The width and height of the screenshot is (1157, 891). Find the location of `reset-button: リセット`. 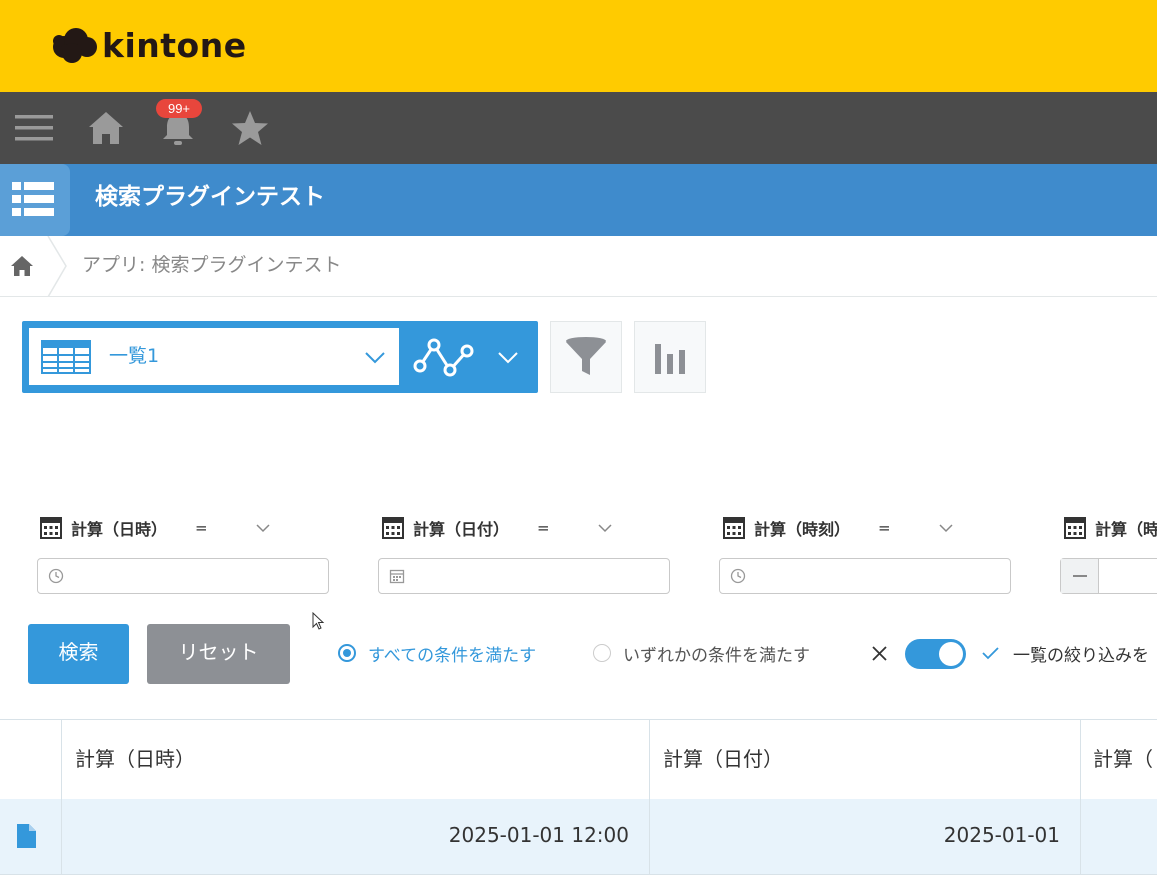

reset-button: リセット is located at coordinates (218, 654).